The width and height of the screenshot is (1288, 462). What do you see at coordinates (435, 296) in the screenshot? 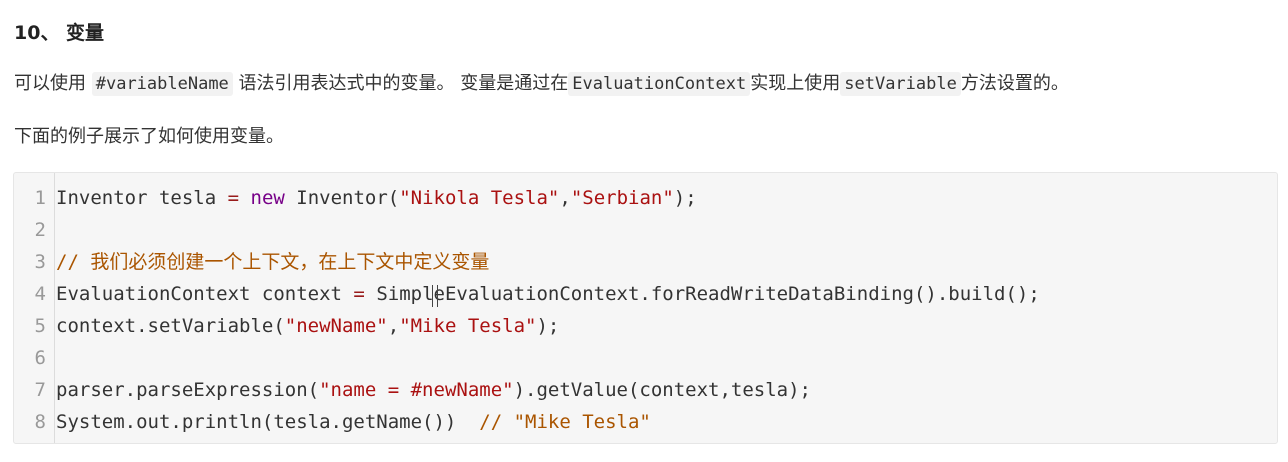
I see `text-cursor-icon` at bounding box center [435, 296].